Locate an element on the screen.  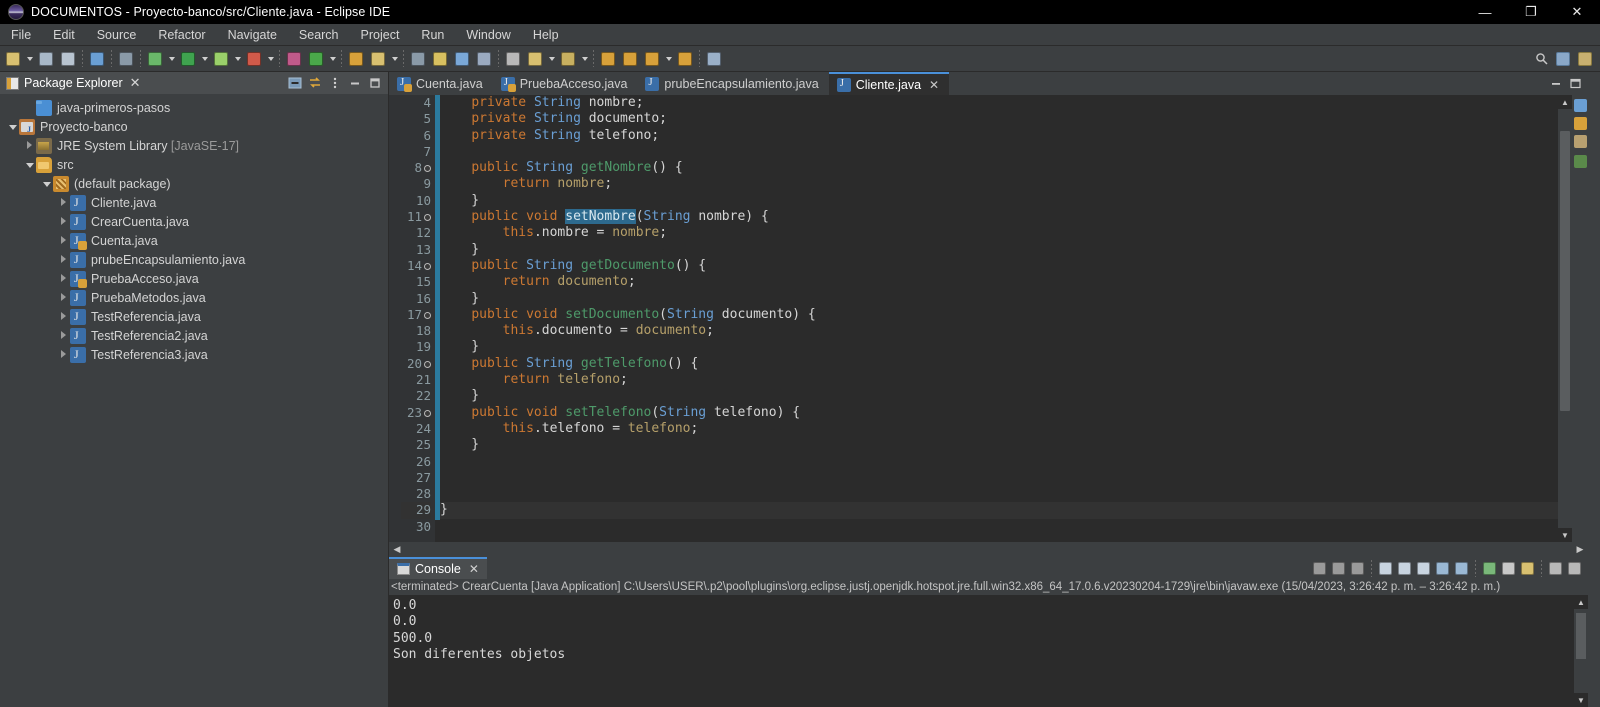
quick-access-search-icon is located at coordinates (1541, 59).